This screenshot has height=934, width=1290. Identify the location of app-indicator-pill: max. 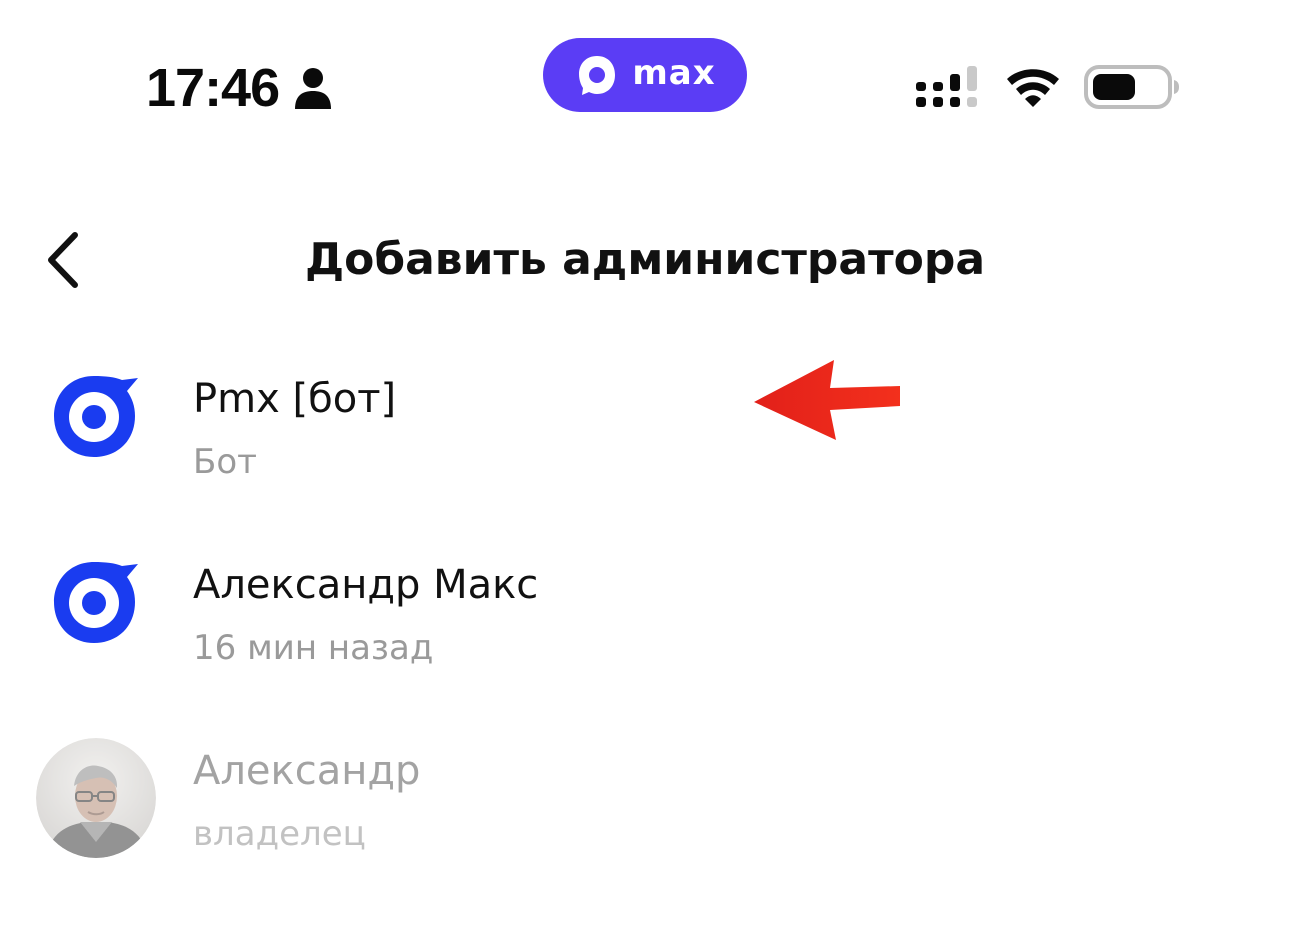
(645, 75).